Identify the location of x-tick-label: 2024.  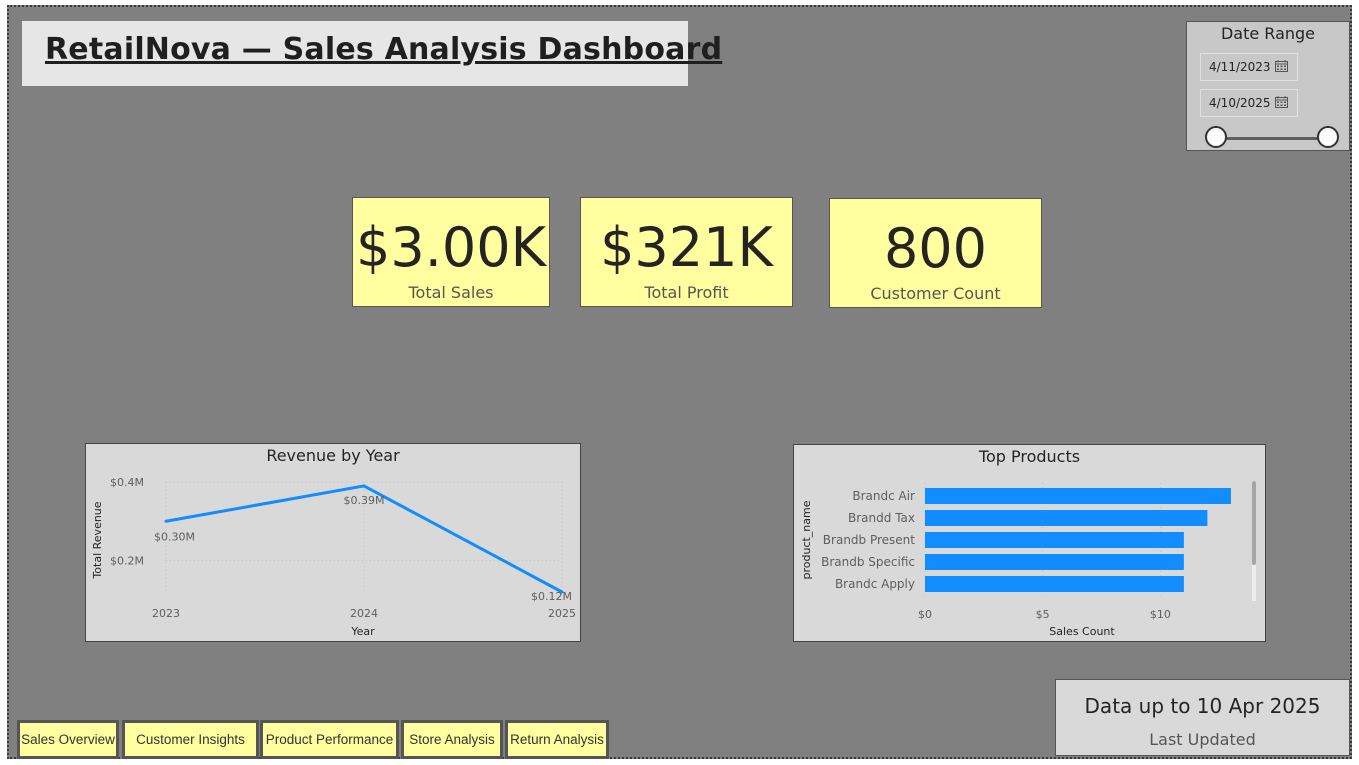
(364, 613).